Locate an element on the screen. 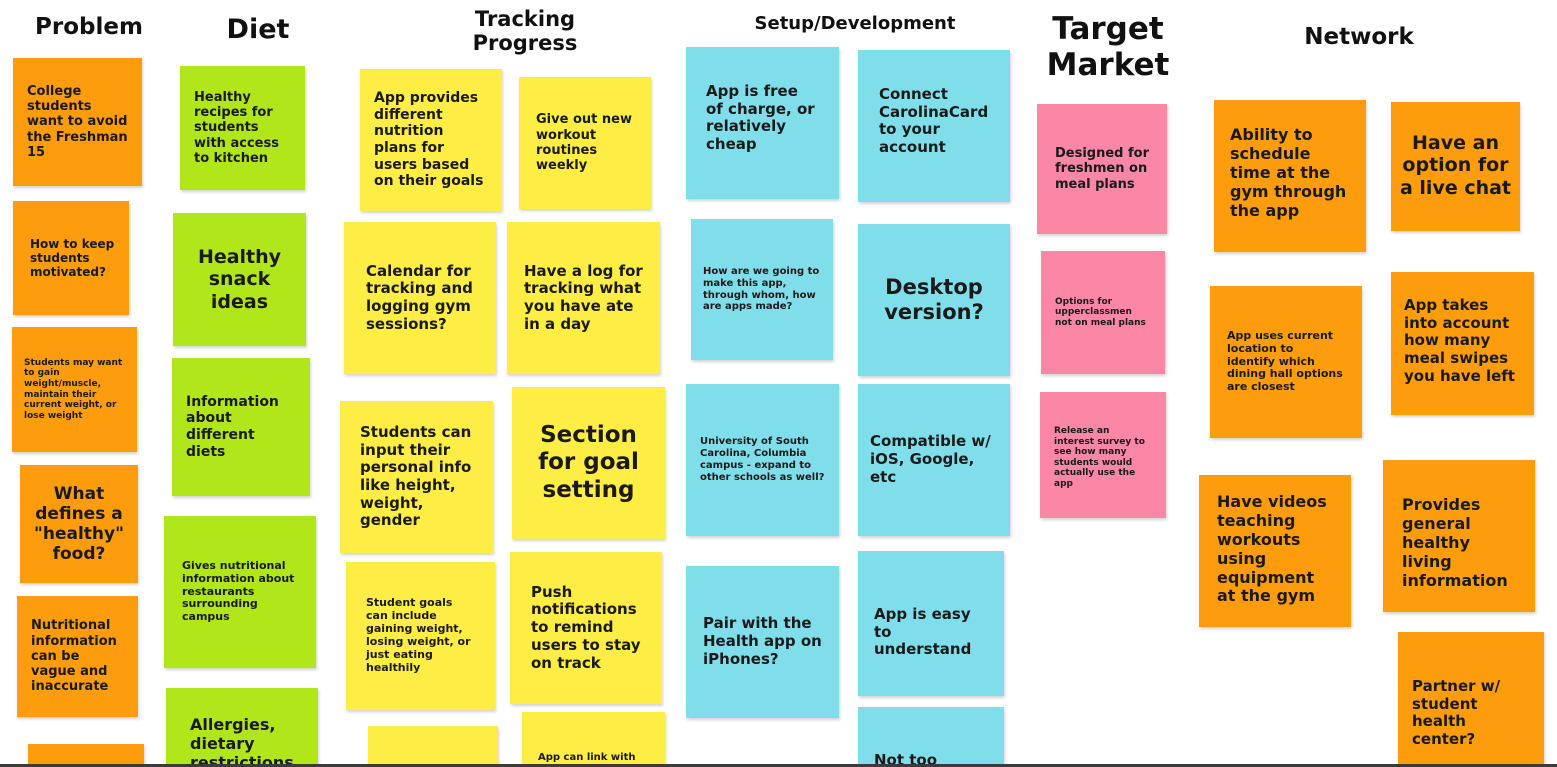 This screenshot has height=767, width=1557. sticky-note: App can link with is located at coordinates (593, 739).